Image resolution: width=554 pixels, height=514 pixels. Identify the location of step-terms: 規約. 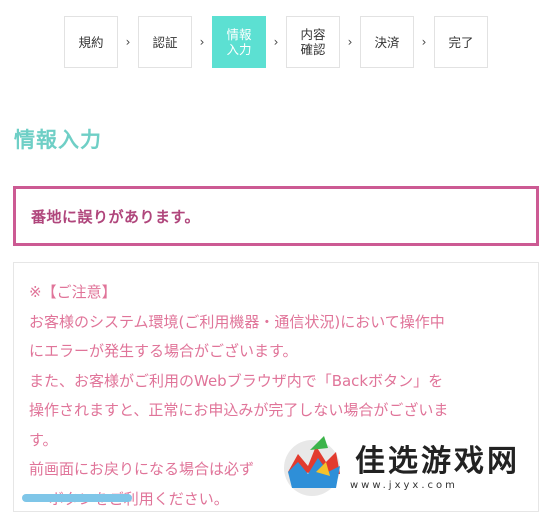
(91, 42).